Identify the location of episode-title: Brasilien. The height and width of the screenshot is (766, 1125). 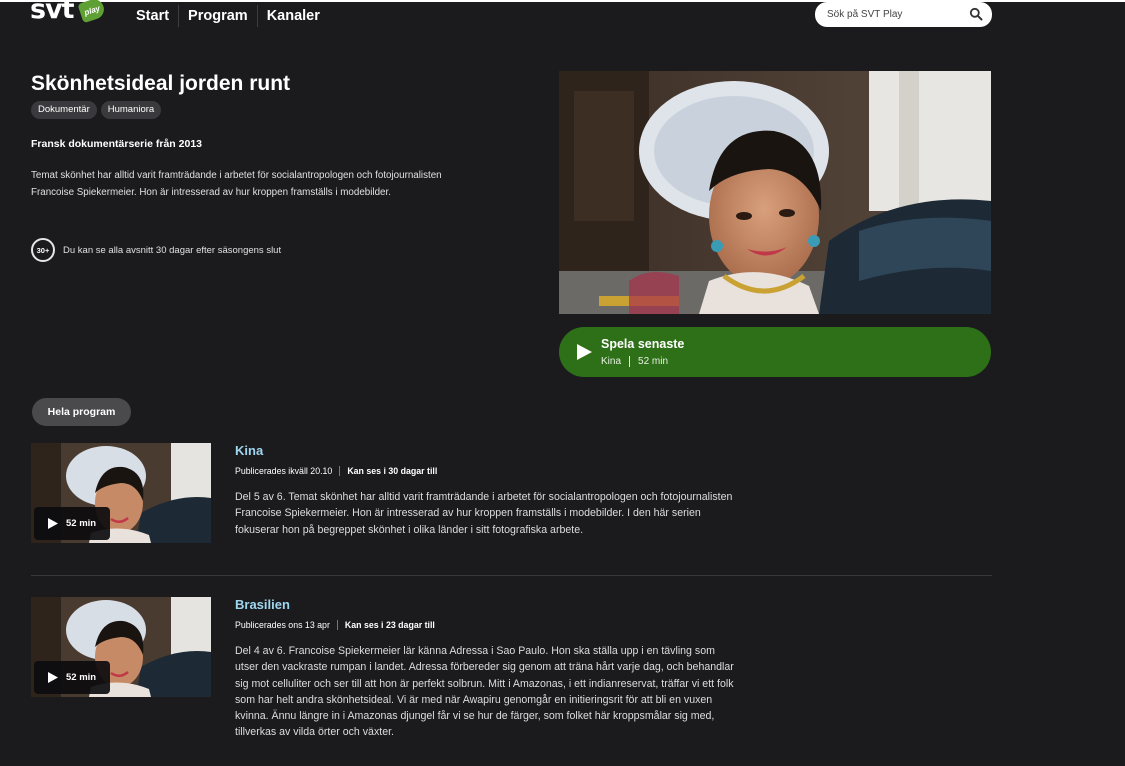
(262, 604).